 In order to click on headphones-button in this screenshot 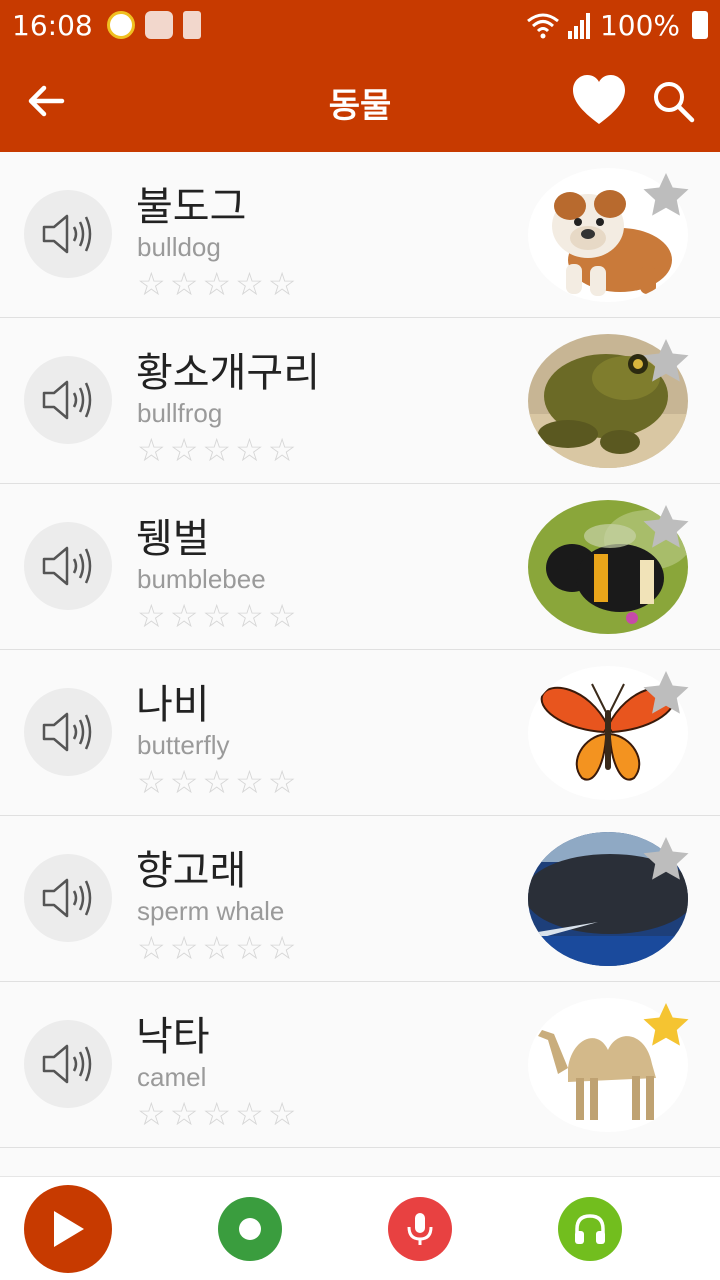, I will do `click(590, 1229)`.